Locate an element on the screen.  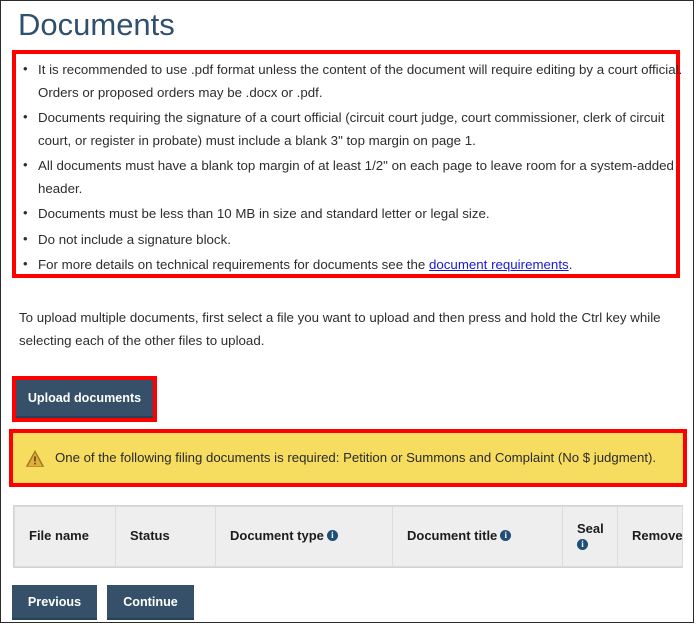
column-label: Seal is located at coordinates (590, 528).